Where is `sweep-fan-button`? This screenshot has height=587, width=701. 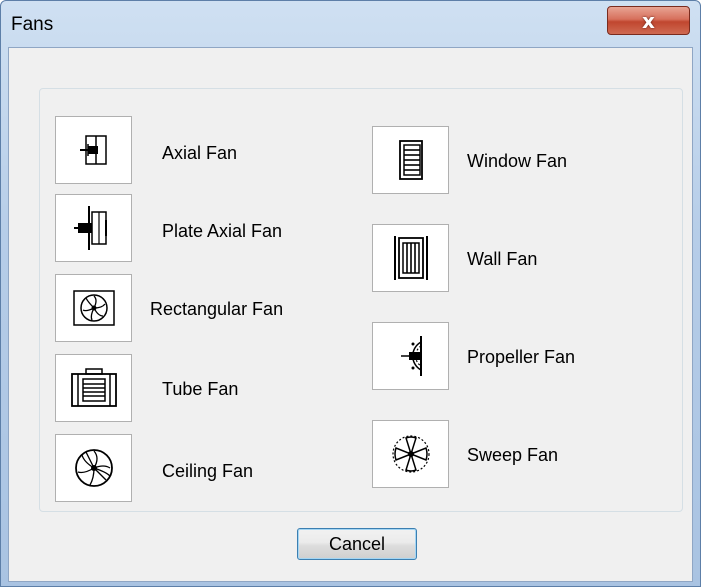 sweep-fan-button is located at coordinates (410, 454).